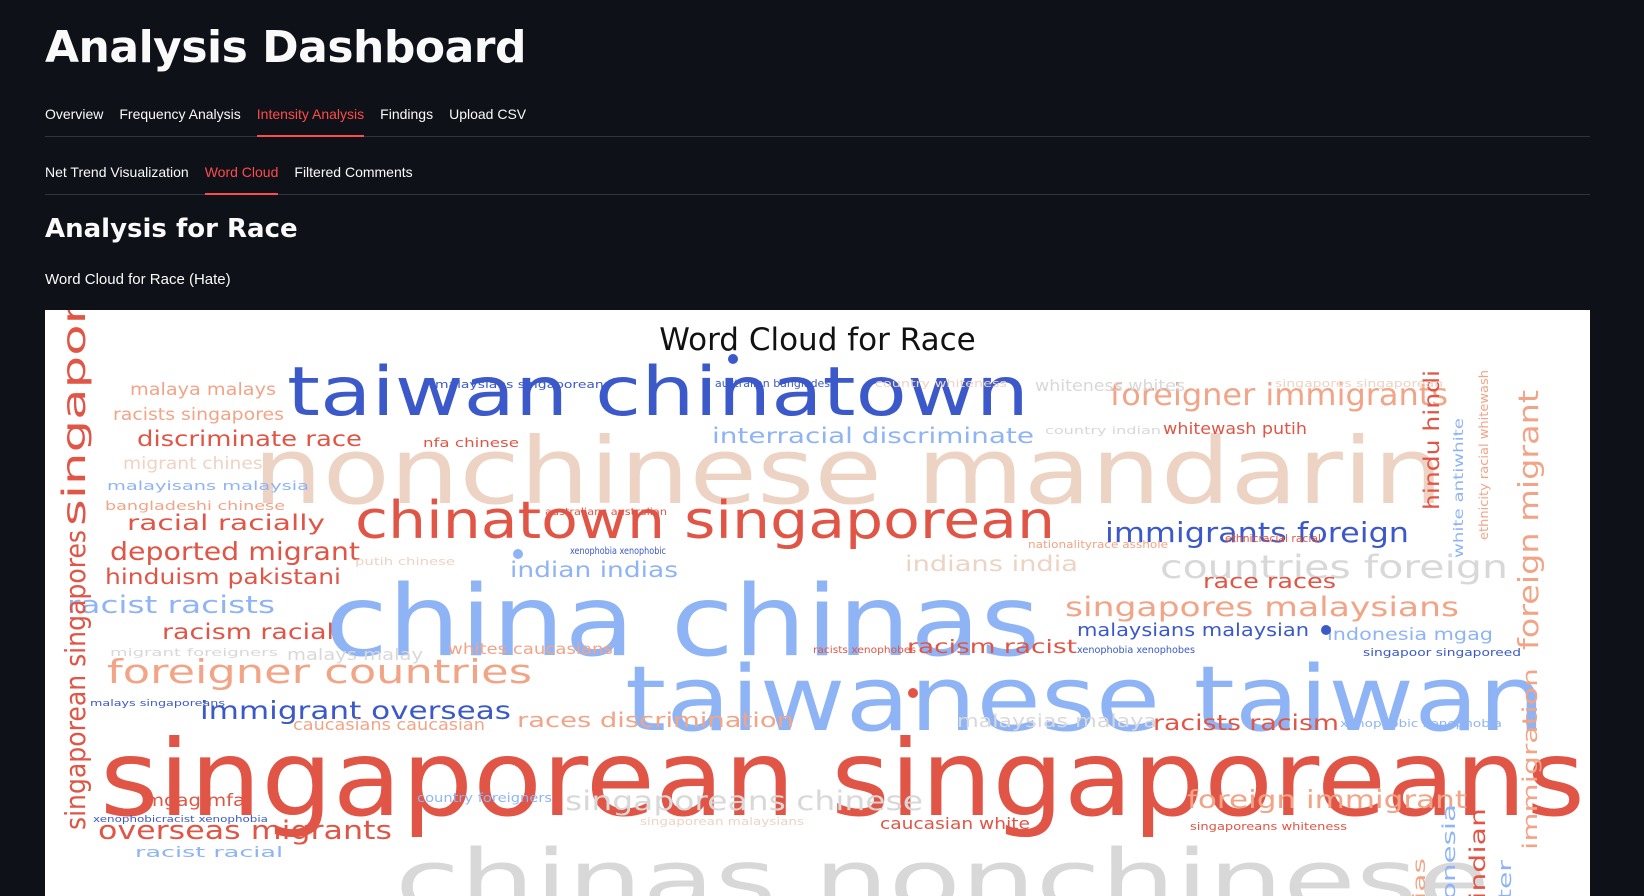 The height and width of the screenshot is (896, 1644). Describe the element at coordinates (941, 383) in the screenshot. I see `word-cloud-term: country whiteness` at that location.